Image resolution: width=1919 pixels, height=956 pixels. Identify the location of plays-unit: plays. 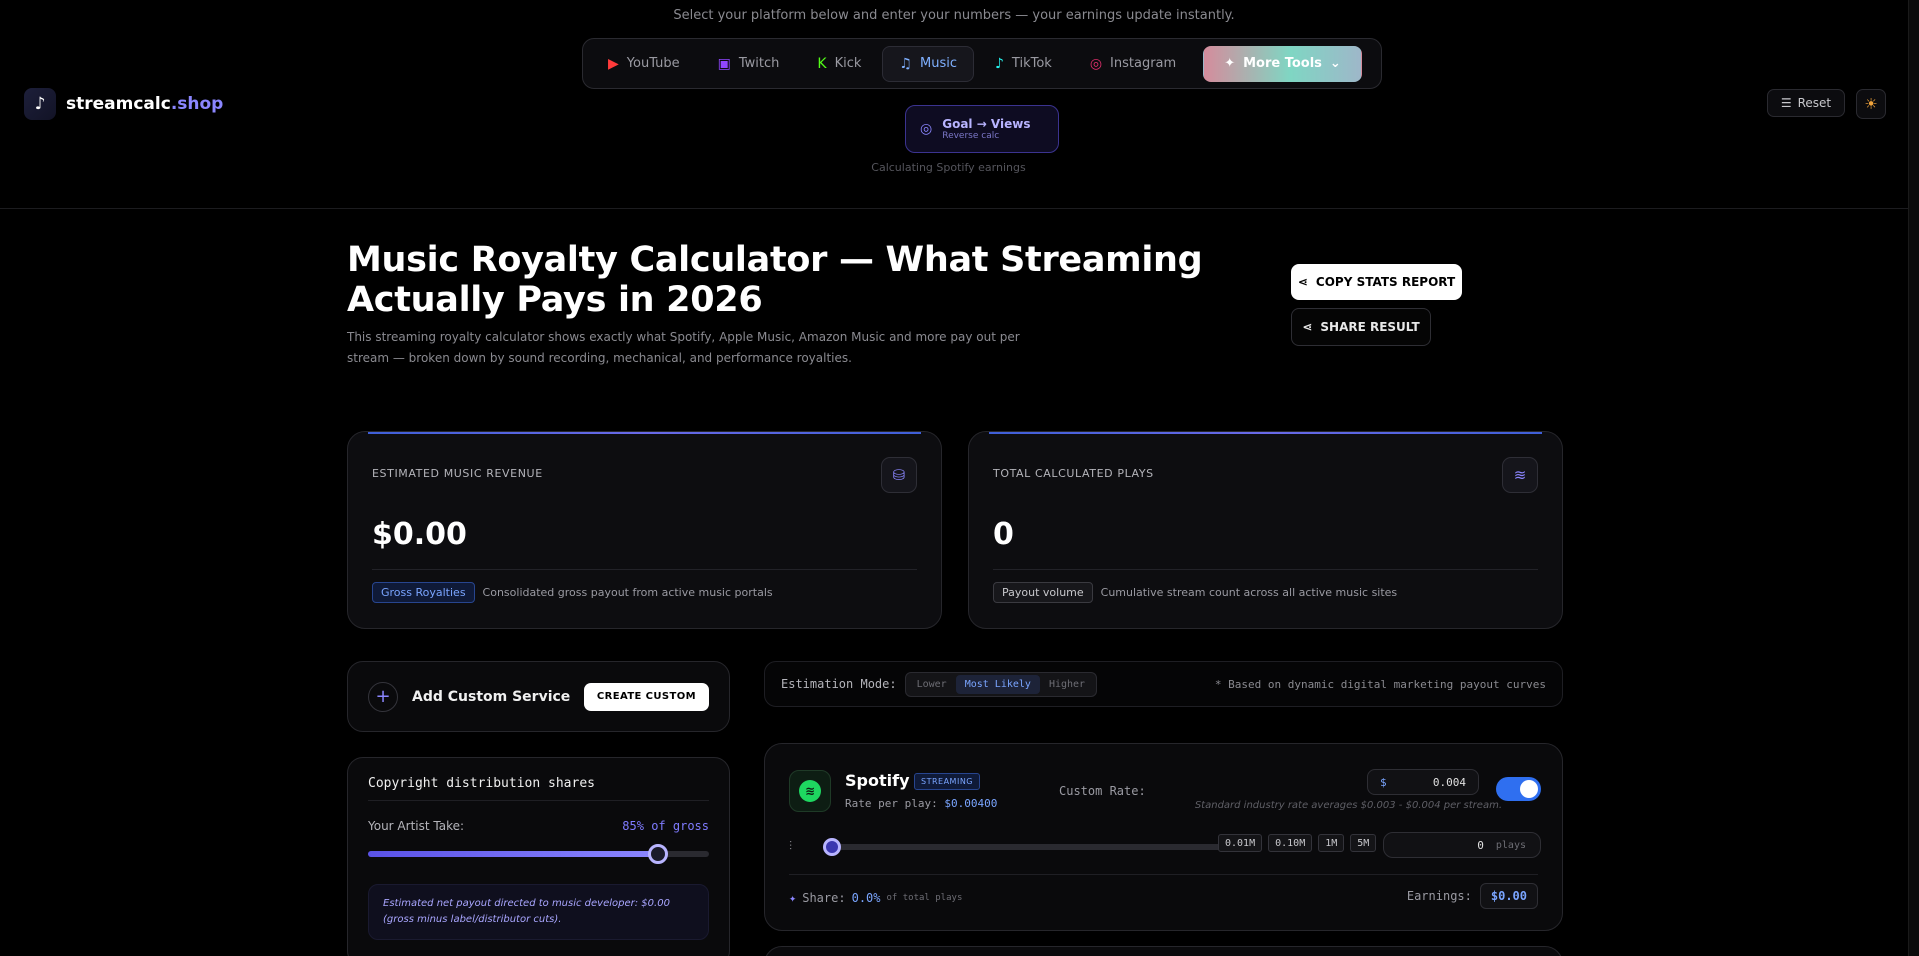
(1510, 845).